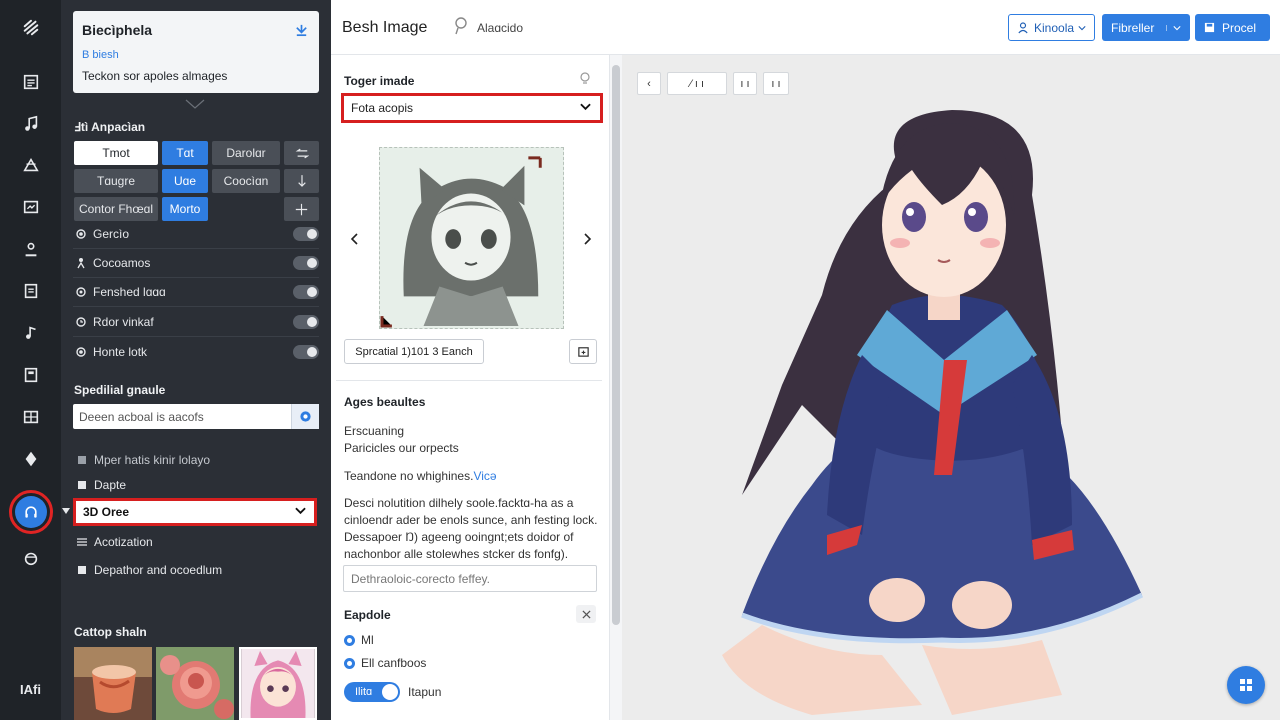  I want to click on special-input: Deeen acboal is aacofs, so click(196, 416).